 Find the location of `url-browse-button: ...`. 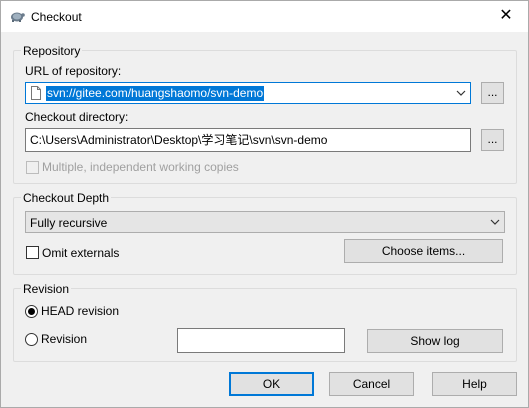

url-browse-button: ... is located at coordinates (492, 93).